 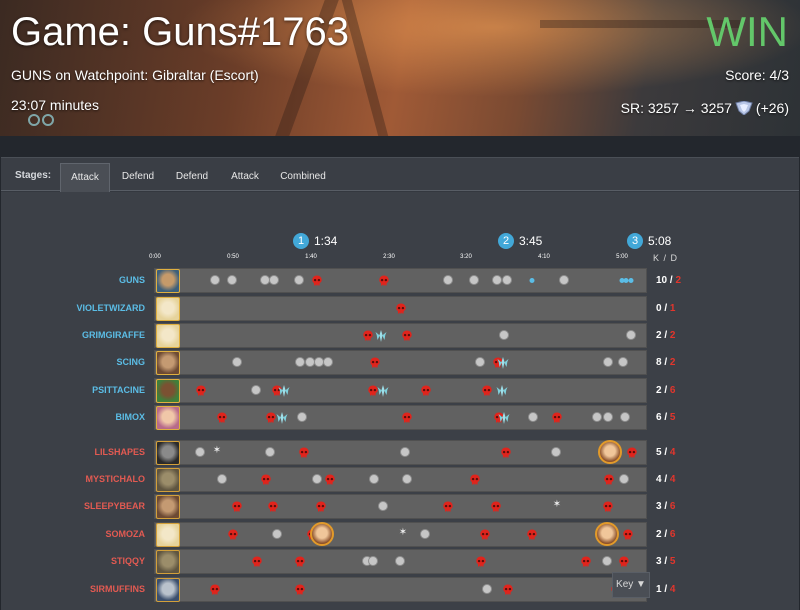 What do you see at coordinates (128, 561) in the screenshot?
I see `player-name: STIQQY` at bounding box center [128, 561].